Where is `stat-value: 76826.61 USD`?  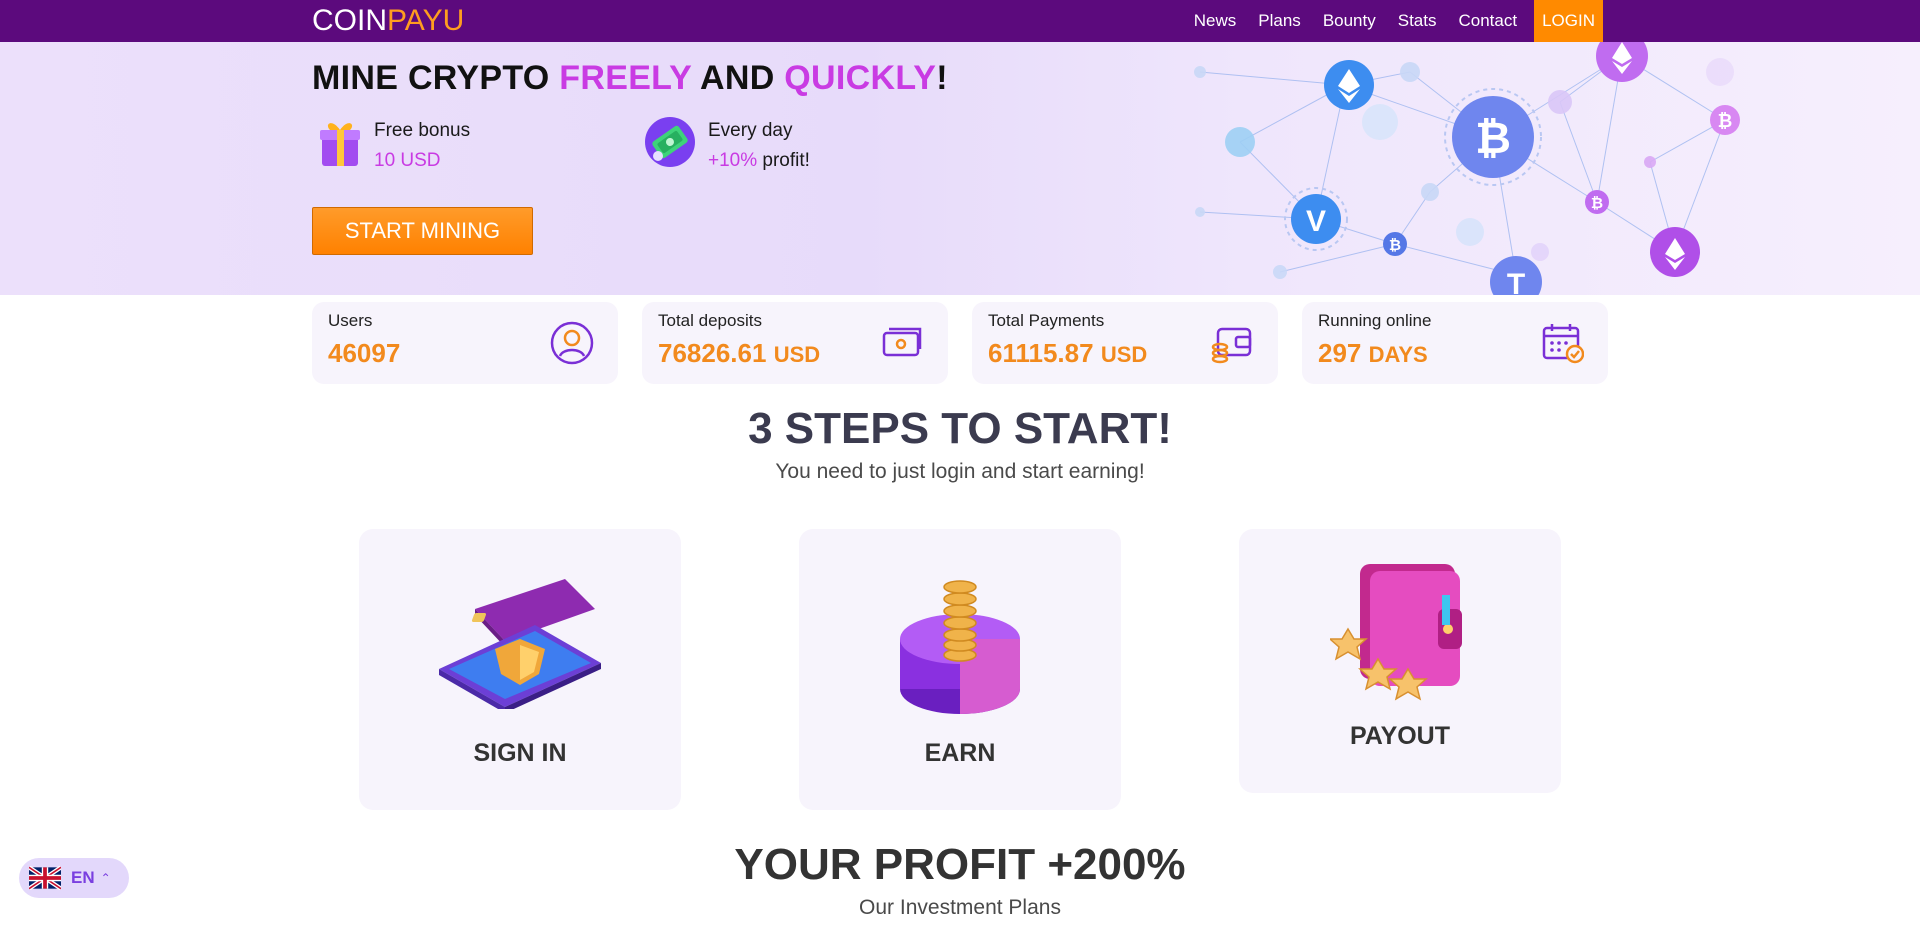
stat-value: 76826.61 USD is located at coordinates (739, 353).